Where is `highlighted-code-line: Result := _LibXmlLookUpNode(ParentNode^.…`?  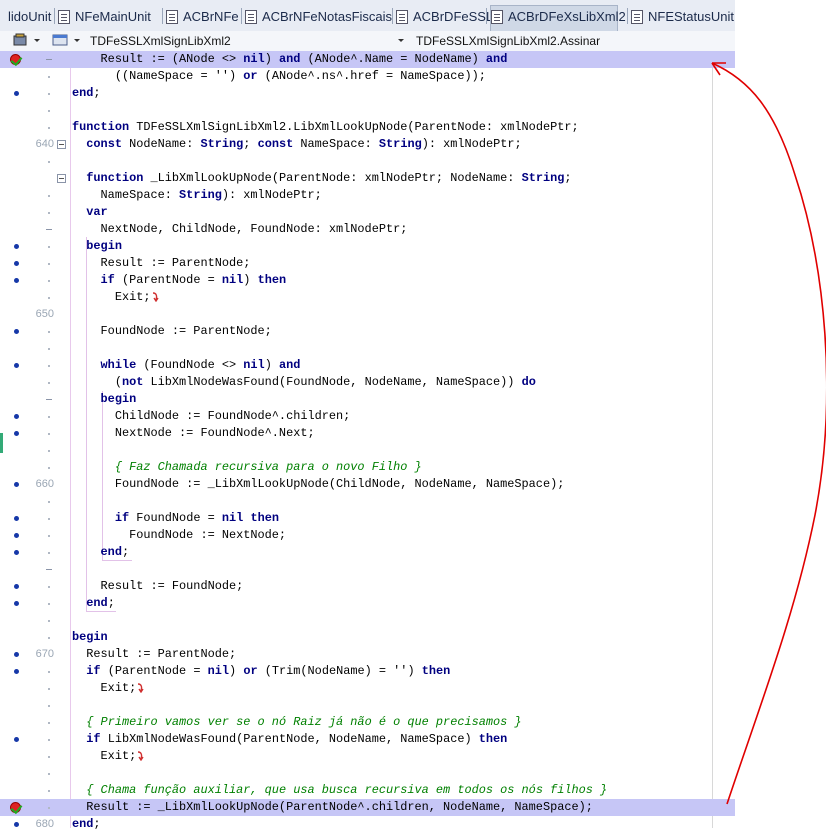
highlighted-code-line: Result := _LibXmlLookUpNode(ParentNode^.… is located at coordinates (367, 807).